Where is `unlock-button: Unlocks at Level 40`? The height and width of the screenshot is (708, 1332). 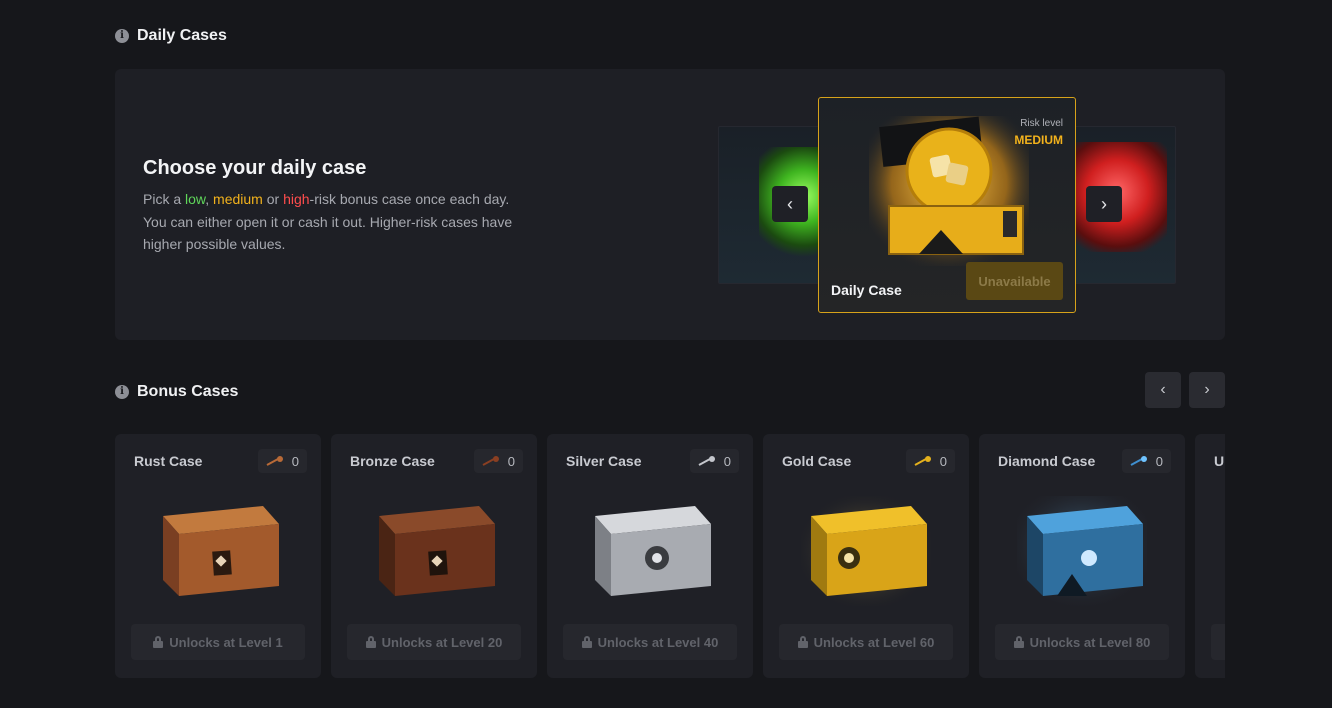
unlock-button: Unlocks at Level 40 is located at coordinates (650, 642).